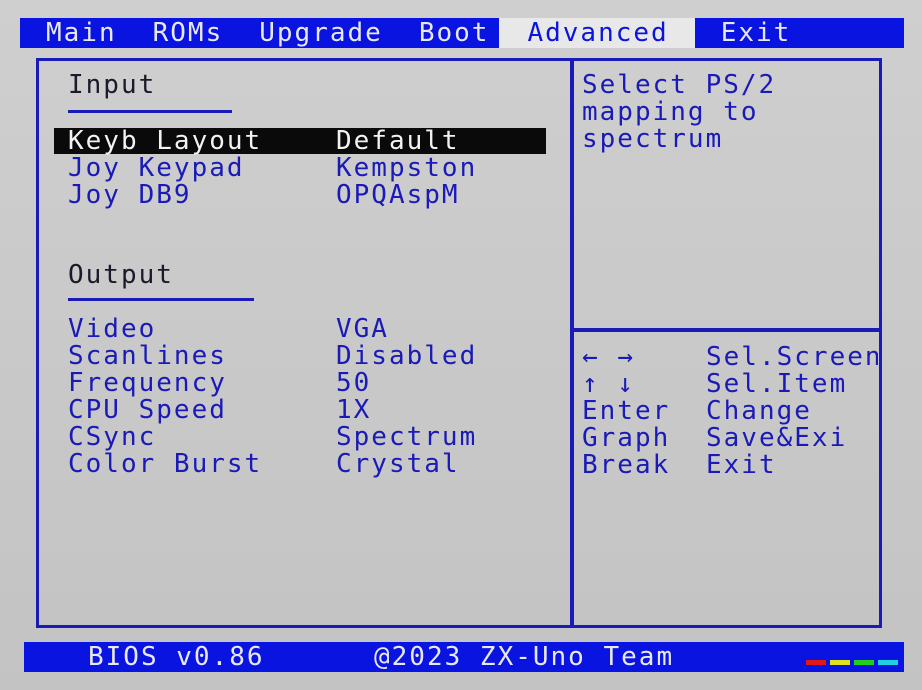  What do you see at coordinates (626, 411) in the screenshot?
I see `key-name: Enter` at bounding box center [626, 411].